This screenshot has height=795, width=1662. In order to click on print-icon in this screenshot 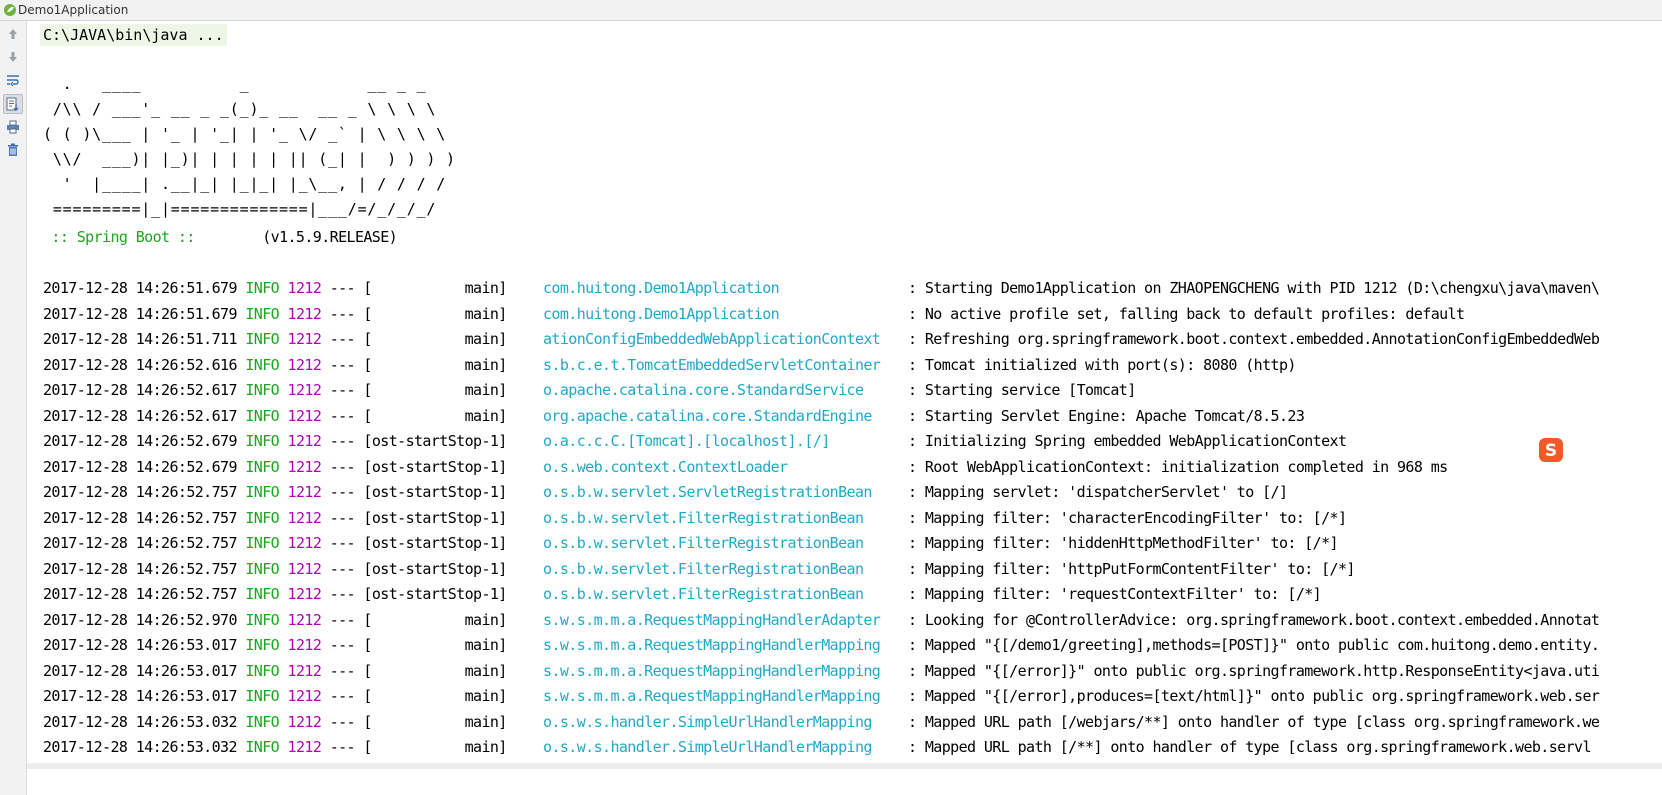, I will do `click(13, 127)`.